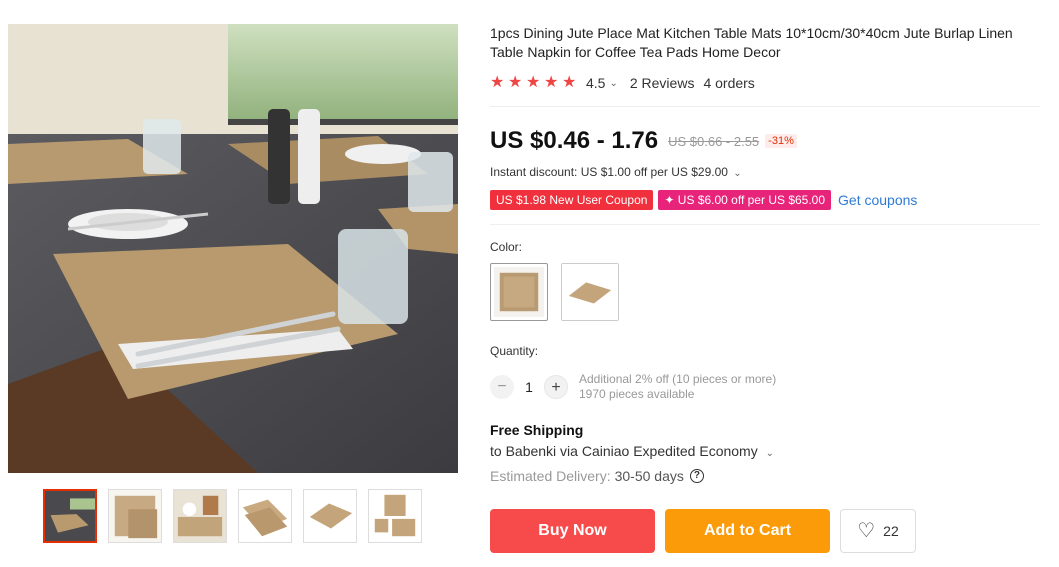 Image resolution: width=1059 pixels, height=567 pixels. I want to click on get-coupons-link: Get coupons, so click(877, 200).